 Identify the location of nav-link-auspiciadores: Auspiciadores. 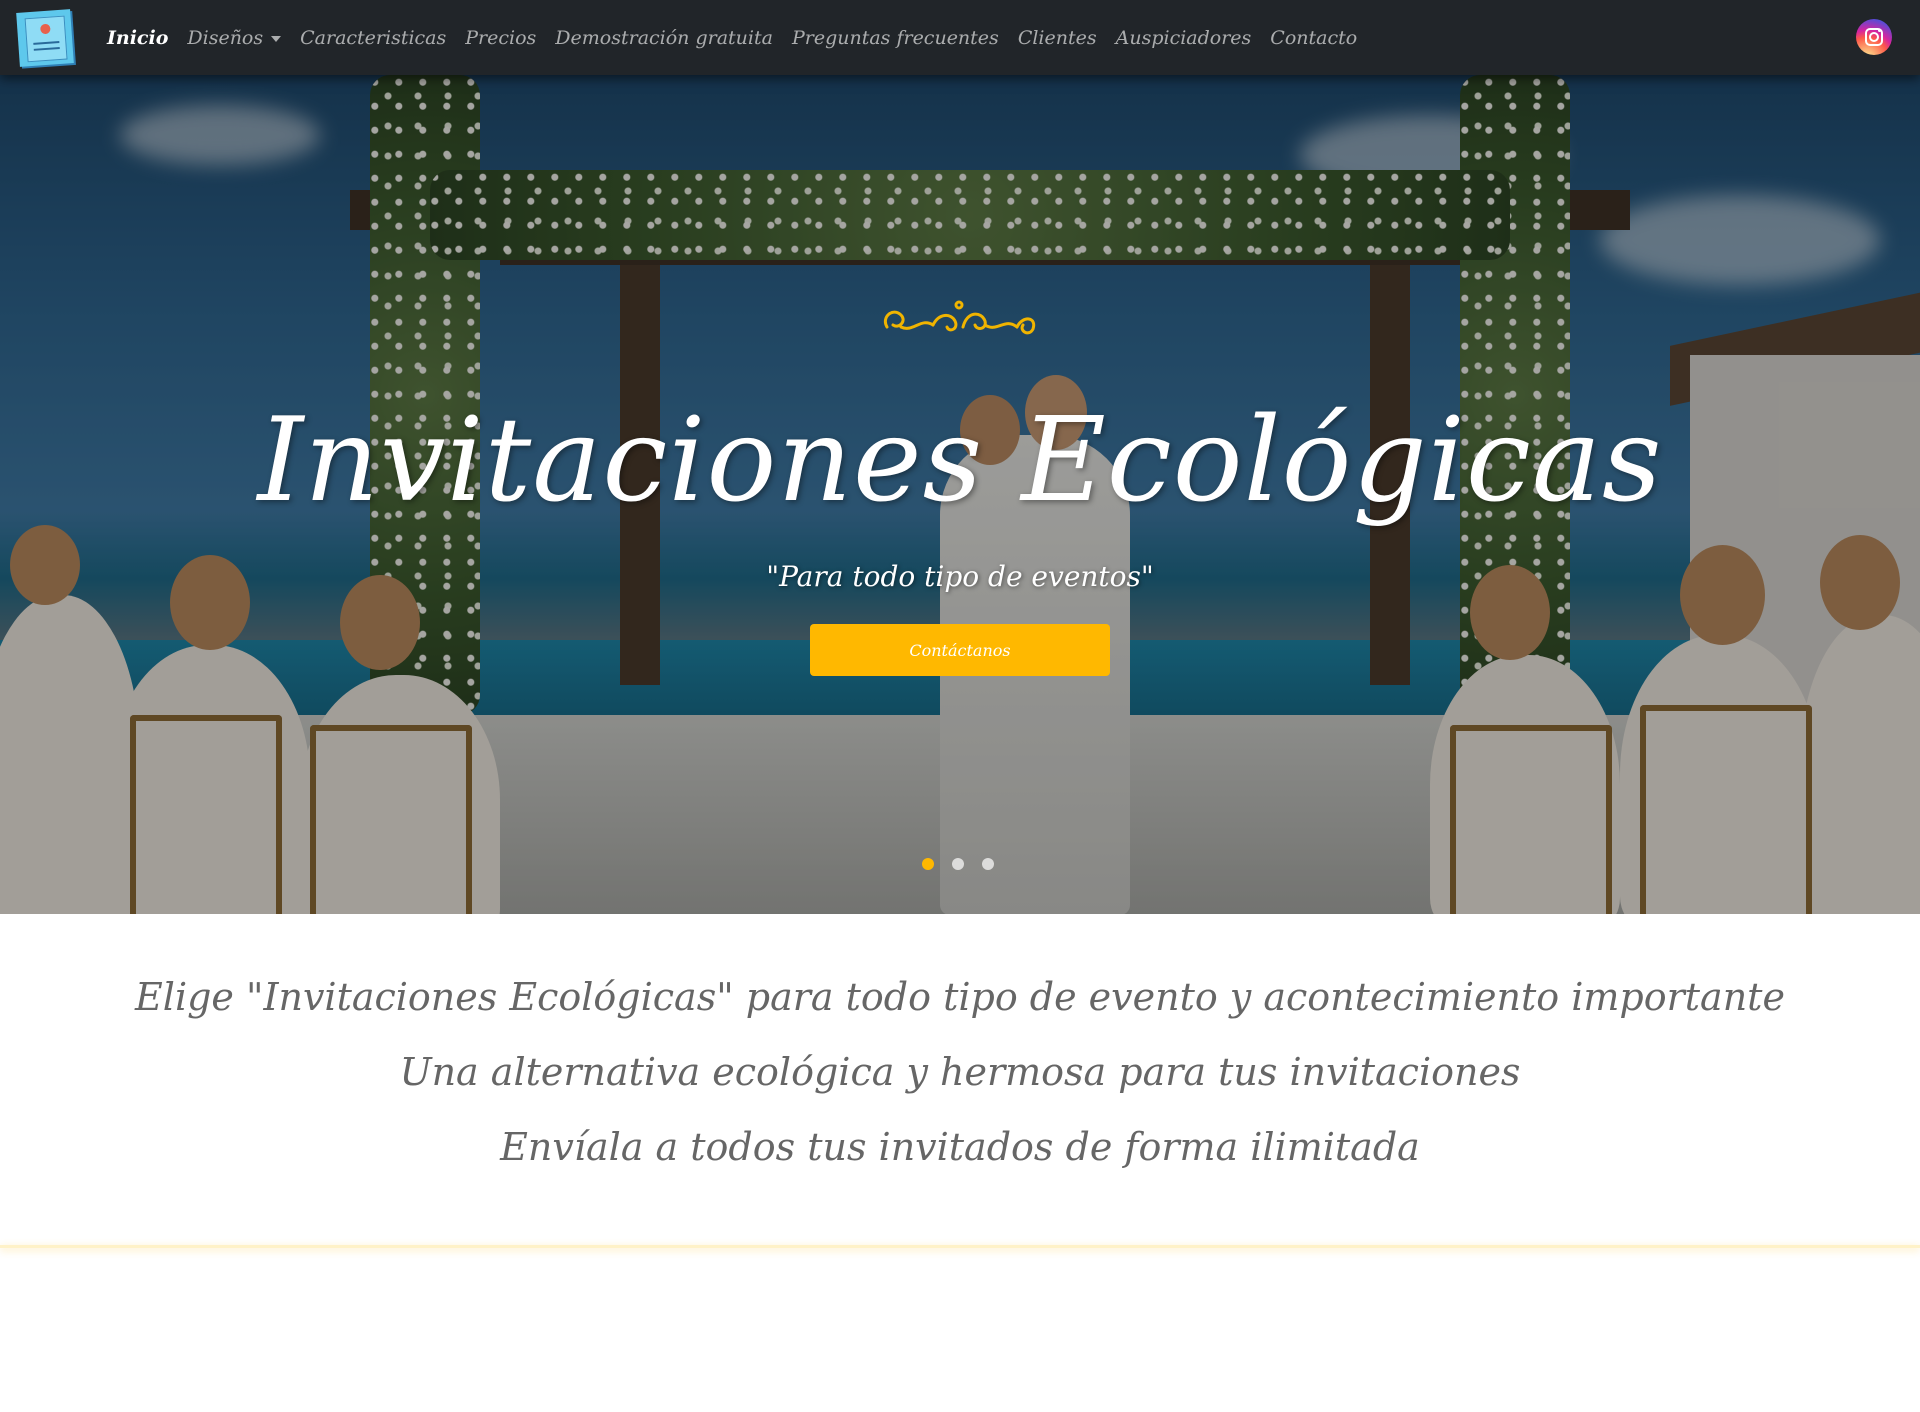
(1184, 38).